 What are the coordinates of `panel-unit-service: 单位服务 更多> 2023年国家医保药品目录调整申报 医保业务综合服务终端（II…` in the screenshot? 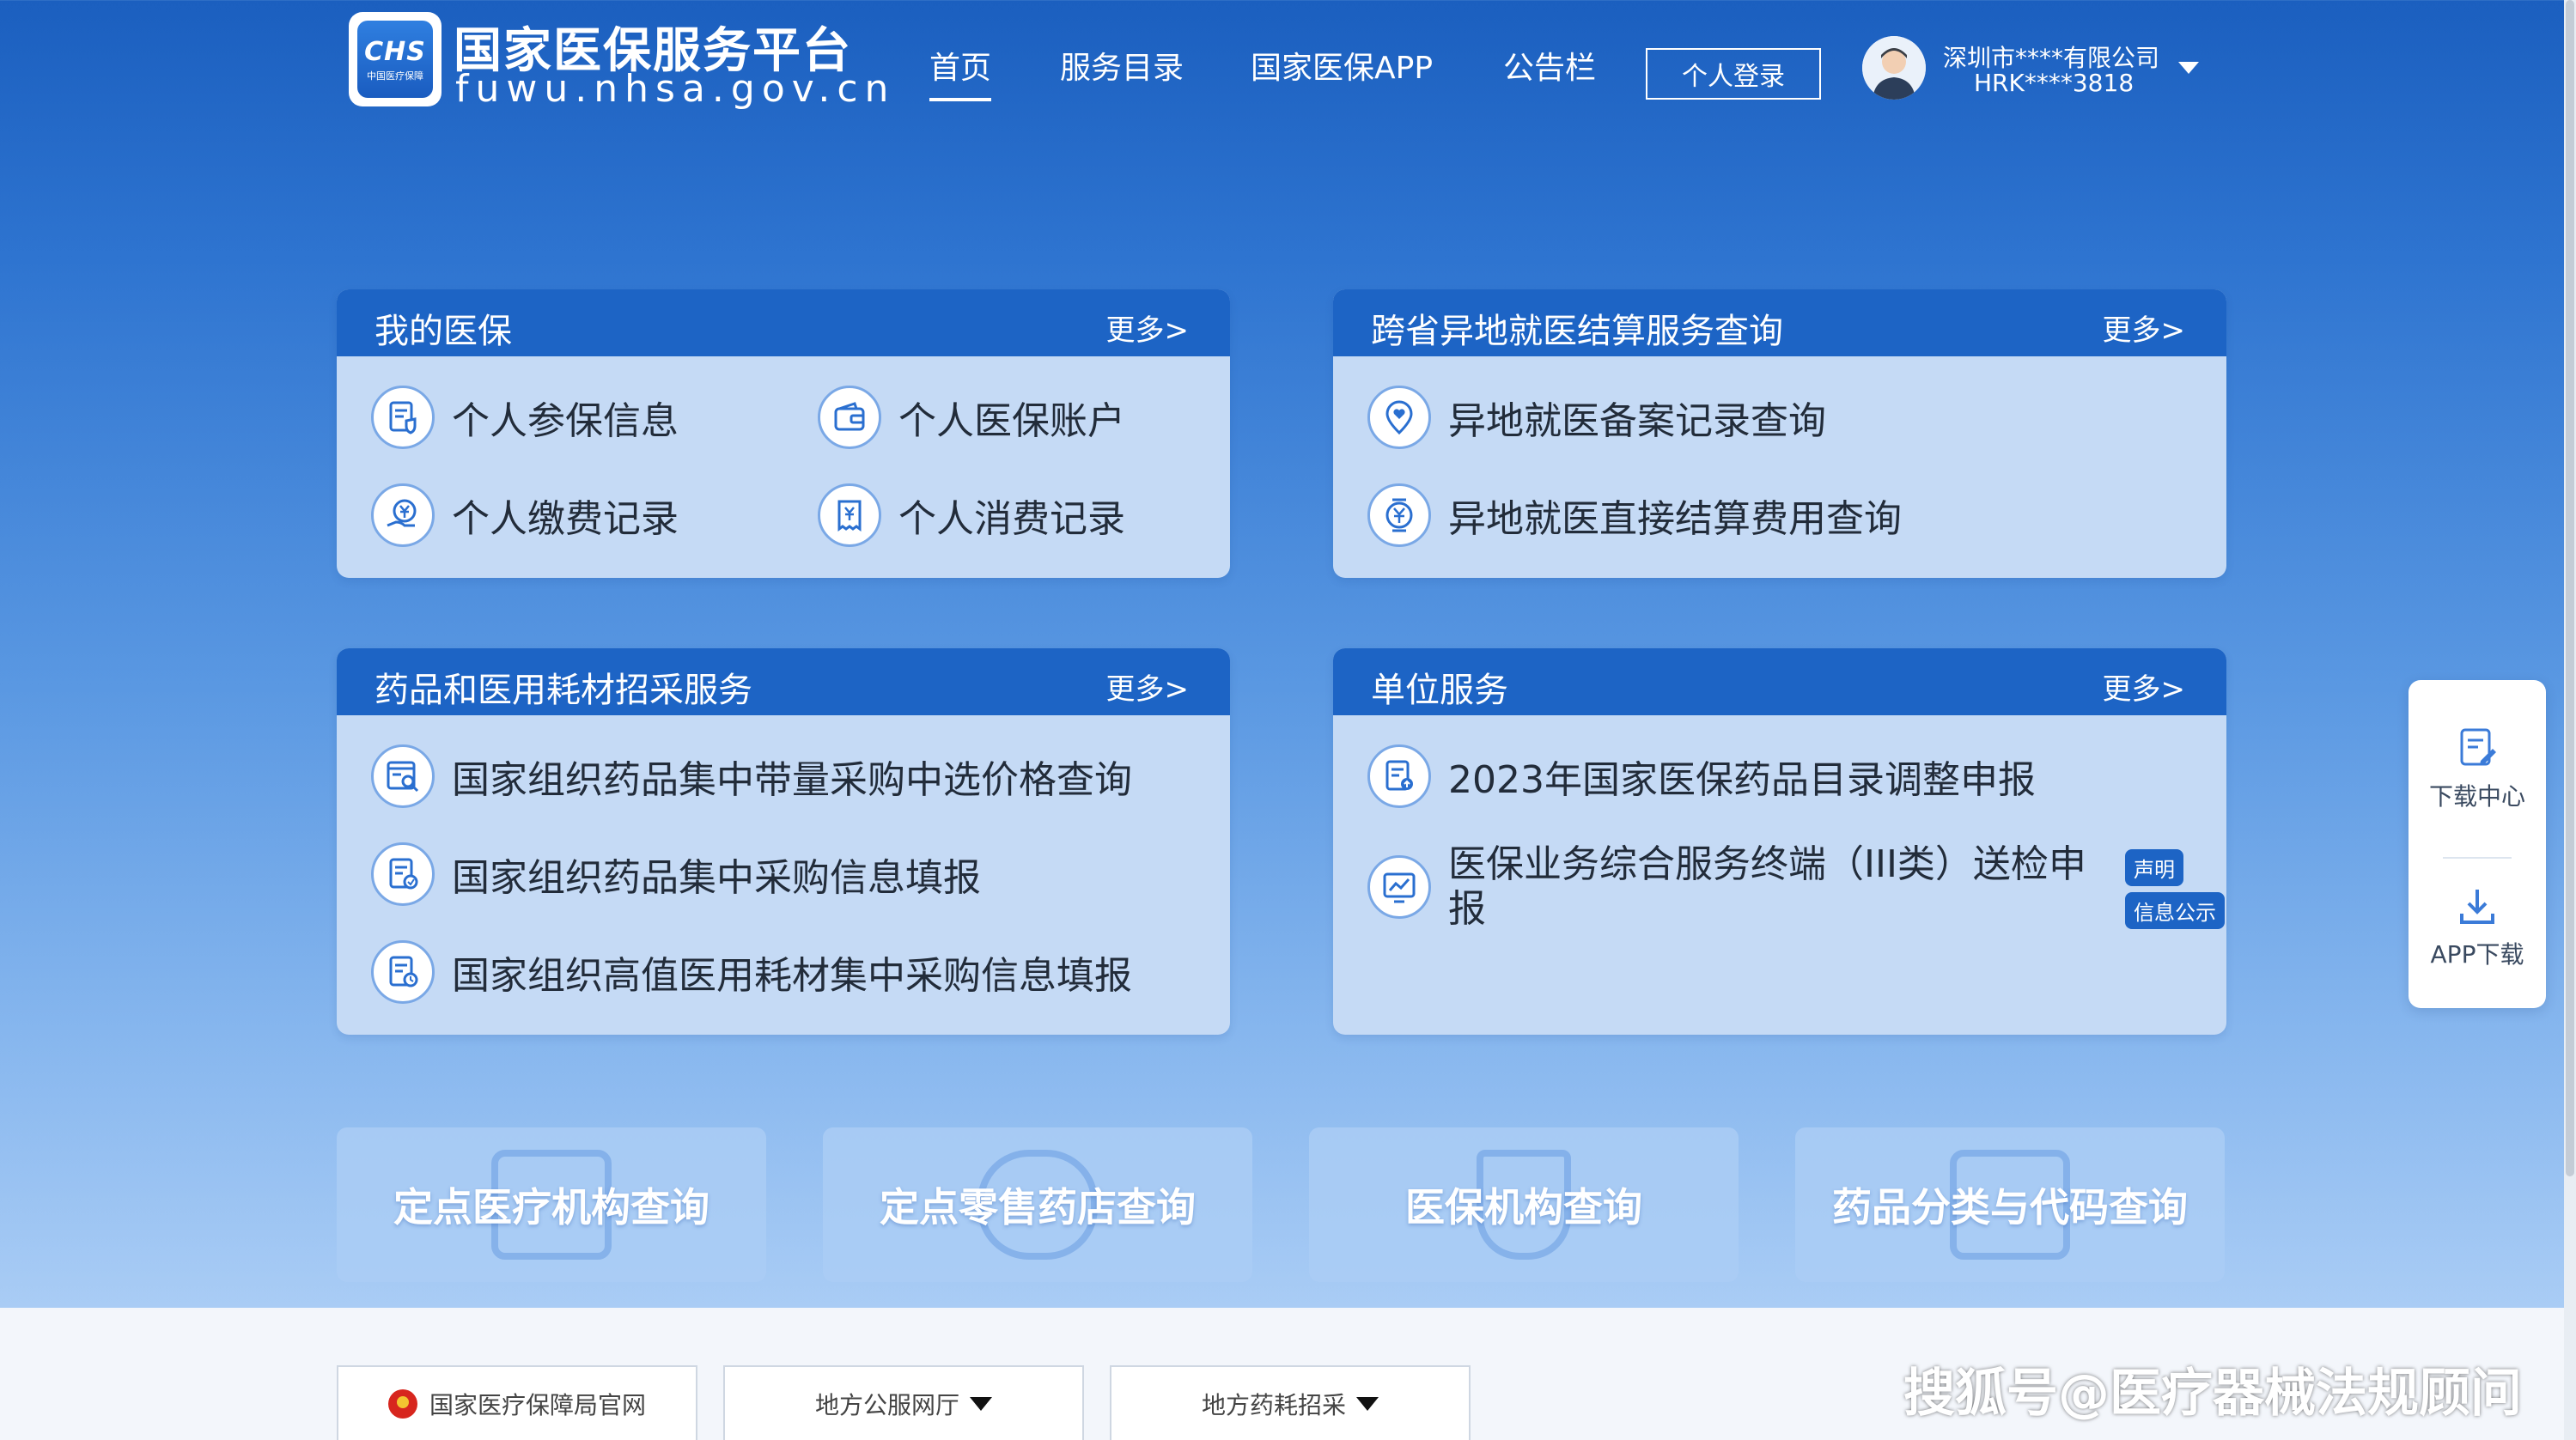 It's located at (1779, 841).